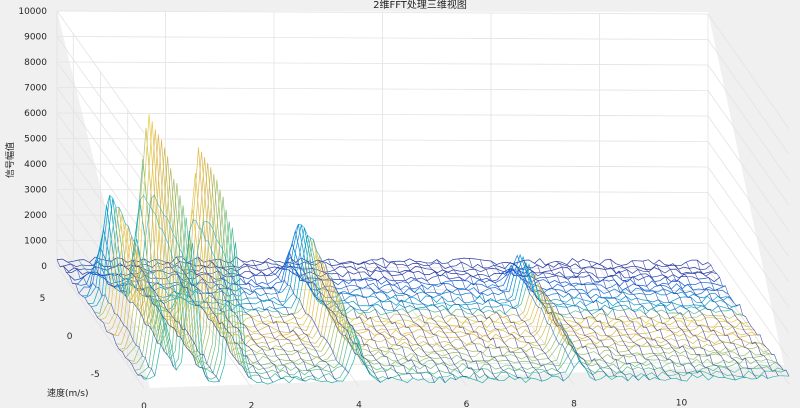 The width and height of the screenshot is (800, 408). I want to click on z-tick-label: 8000, so click(35, 63).